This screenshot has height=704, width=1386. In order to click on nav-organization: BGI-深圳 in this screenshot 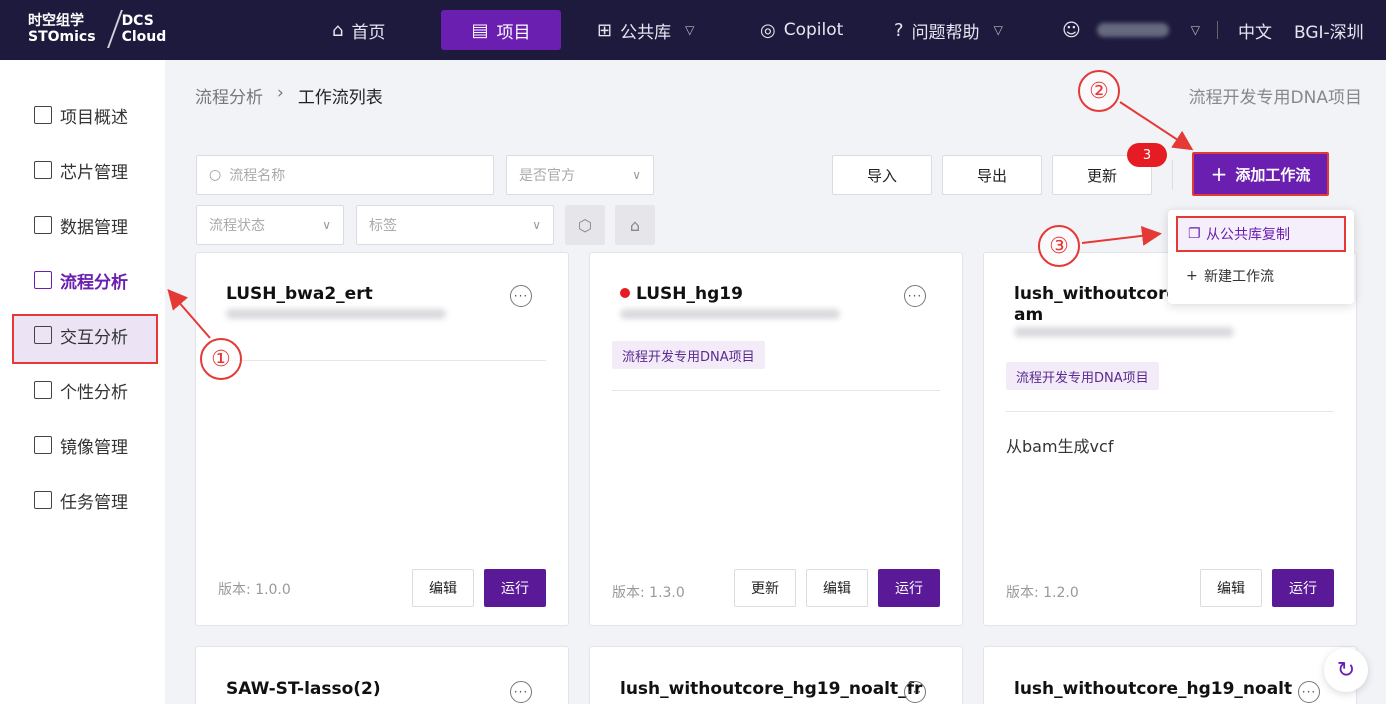, I will do `click(1329, 30)`.